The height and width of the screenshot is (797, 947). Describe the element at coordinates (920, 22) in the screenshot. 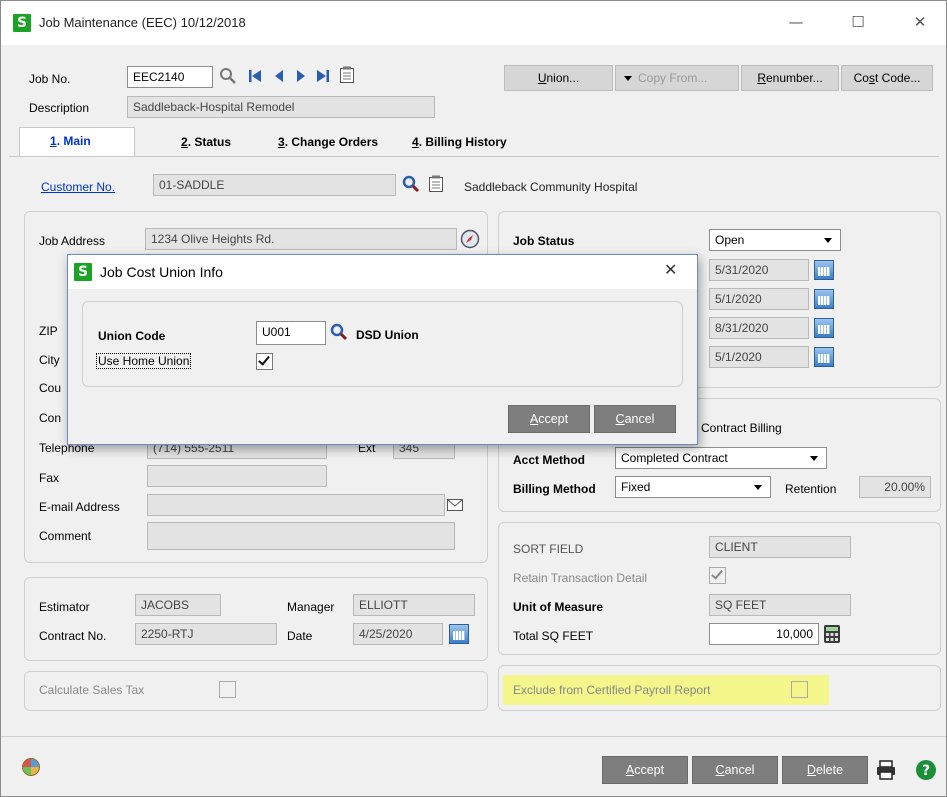

I see `close-window-button: ✕` at that location.